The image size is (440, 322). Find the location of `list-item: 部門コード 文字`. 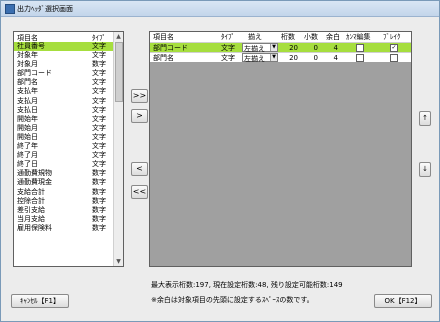

list-item: 部門コード 文字 is located at coordinates (64, 73).